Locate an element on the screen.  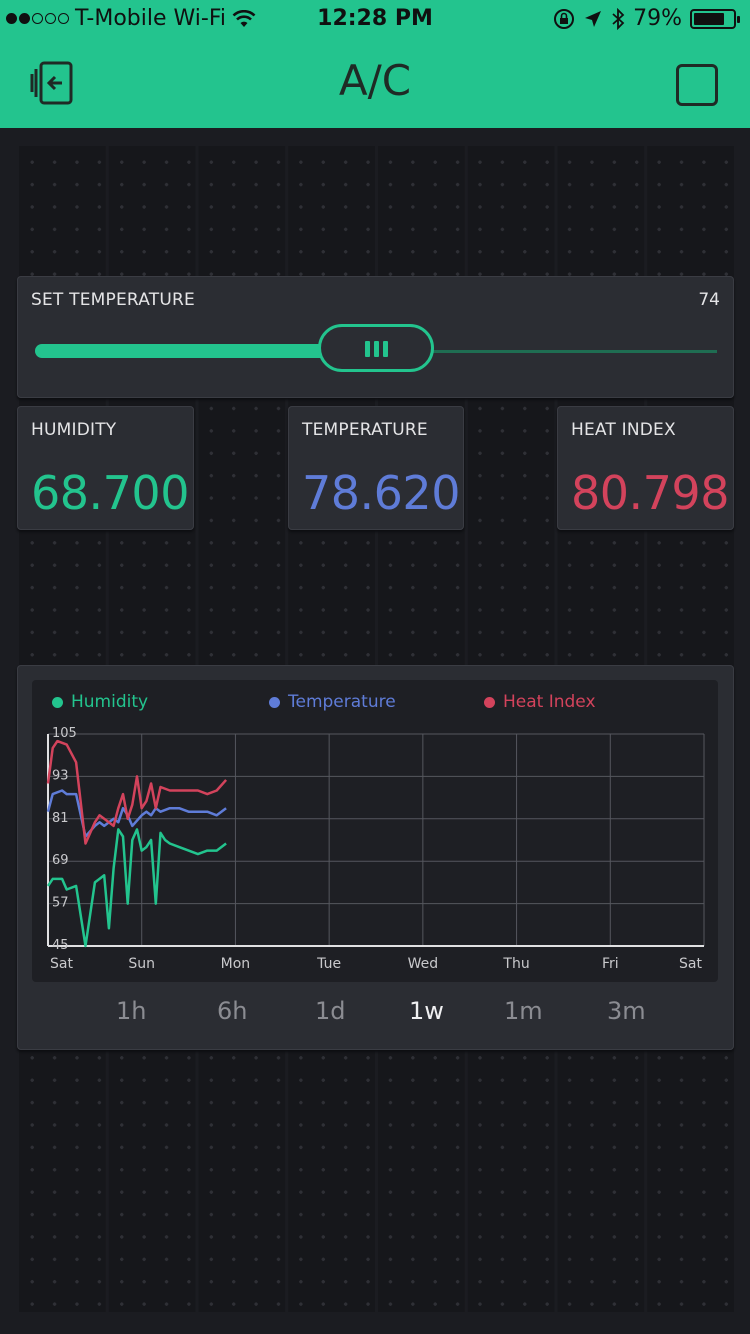
status-right: 79% is located at coordinates (646, 18).